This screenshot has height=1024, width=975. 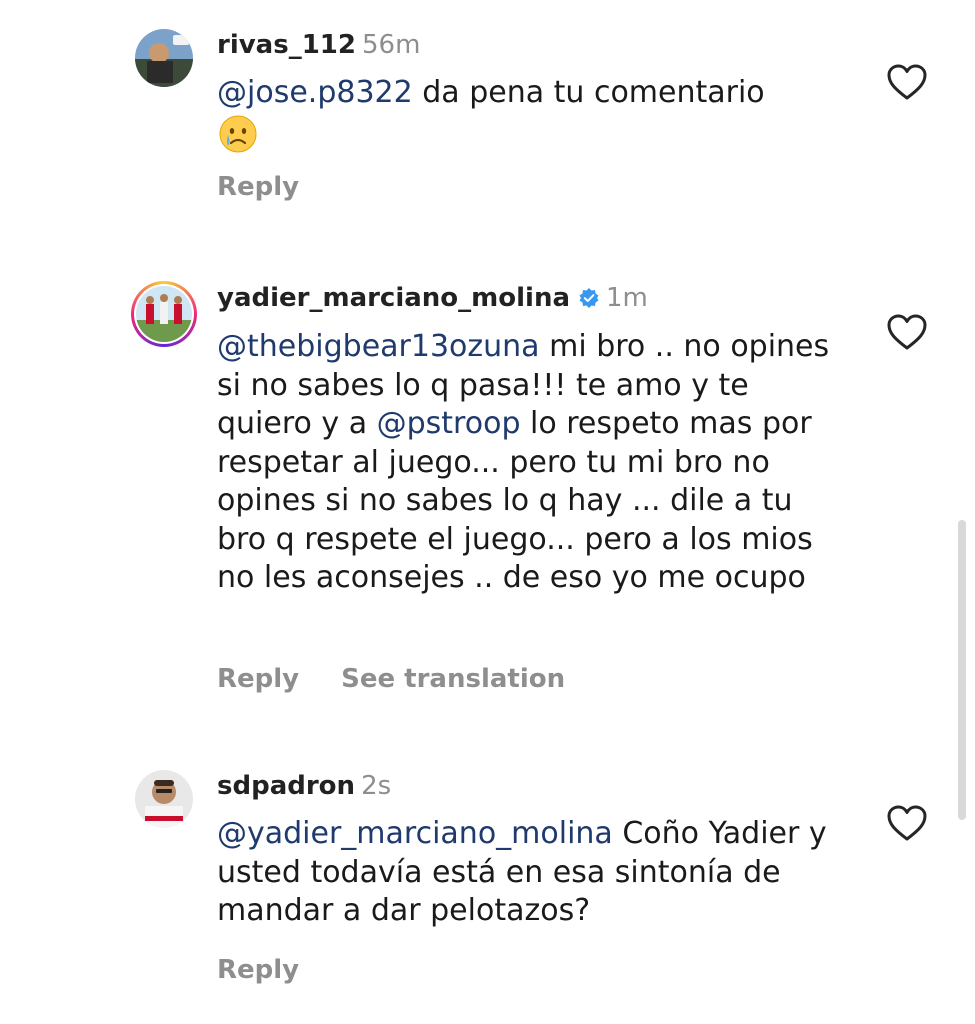 I want to click on comment-header: sdpadron 2s, so click(x=304, y=786).